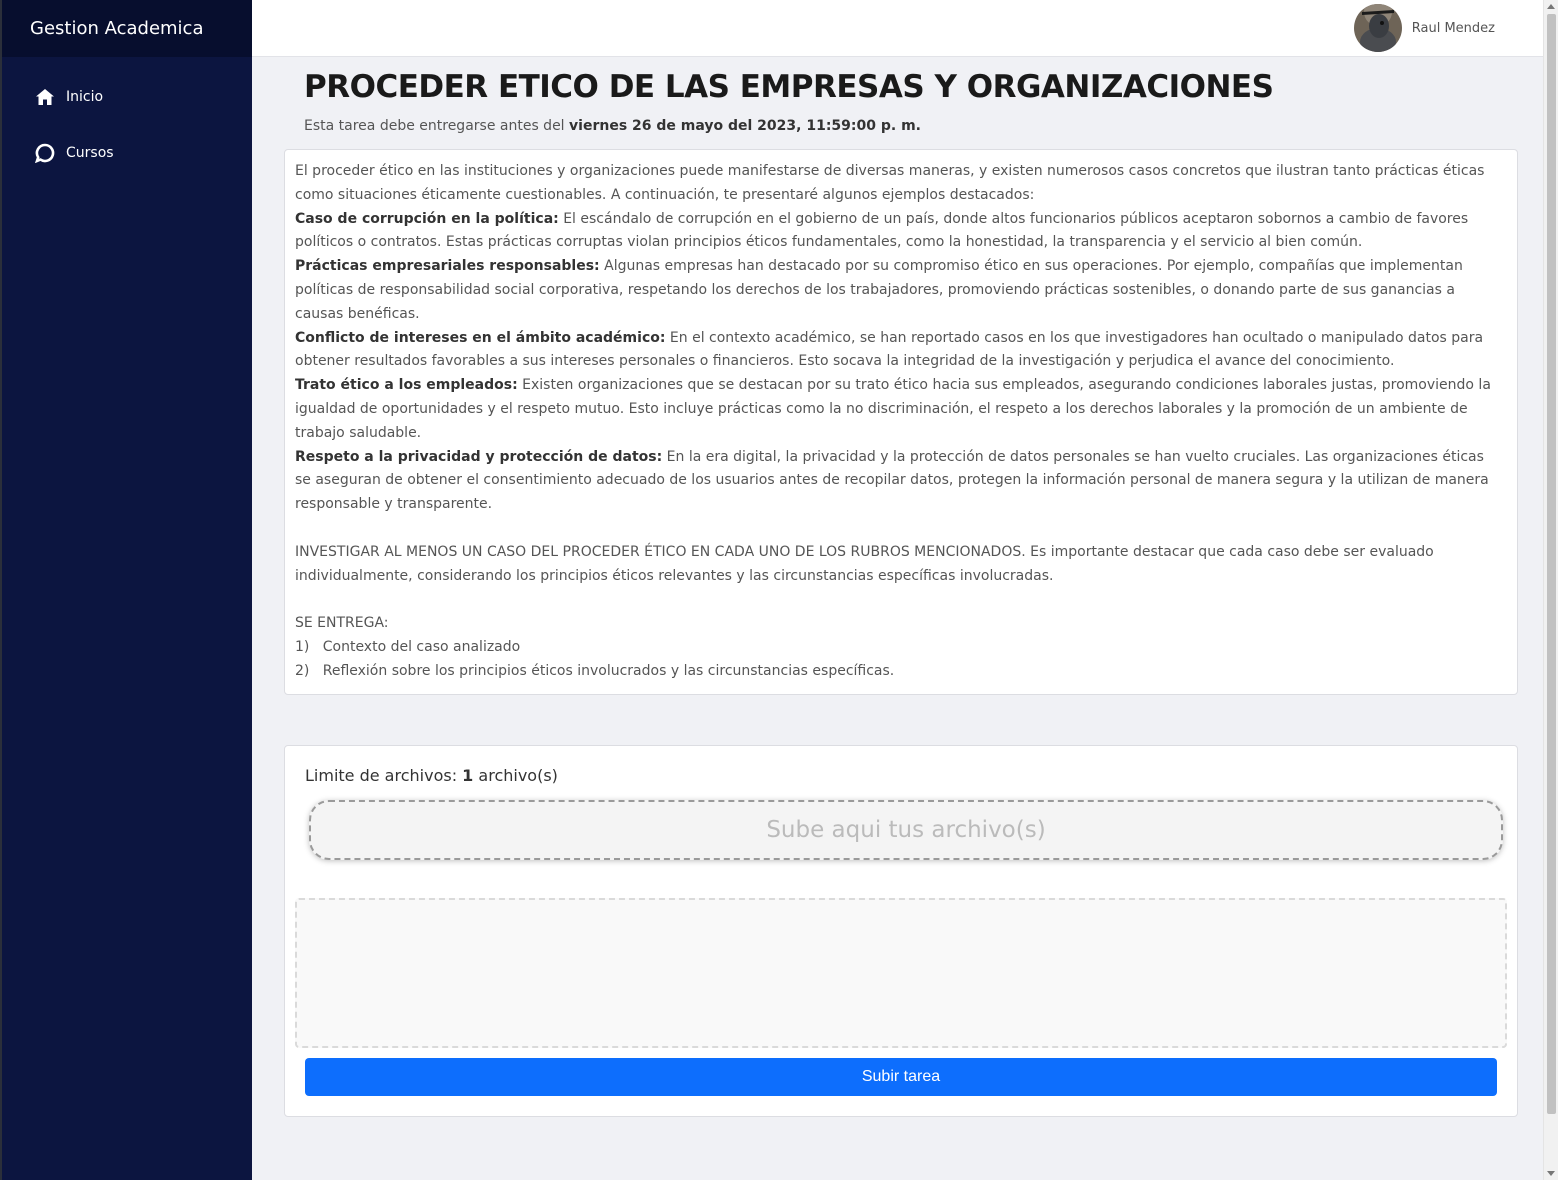 This screenshot has width=1558, height=1180. Describe the element at coordinates (1377, 28) in the screenshot. I see `user-avatar` at that location.